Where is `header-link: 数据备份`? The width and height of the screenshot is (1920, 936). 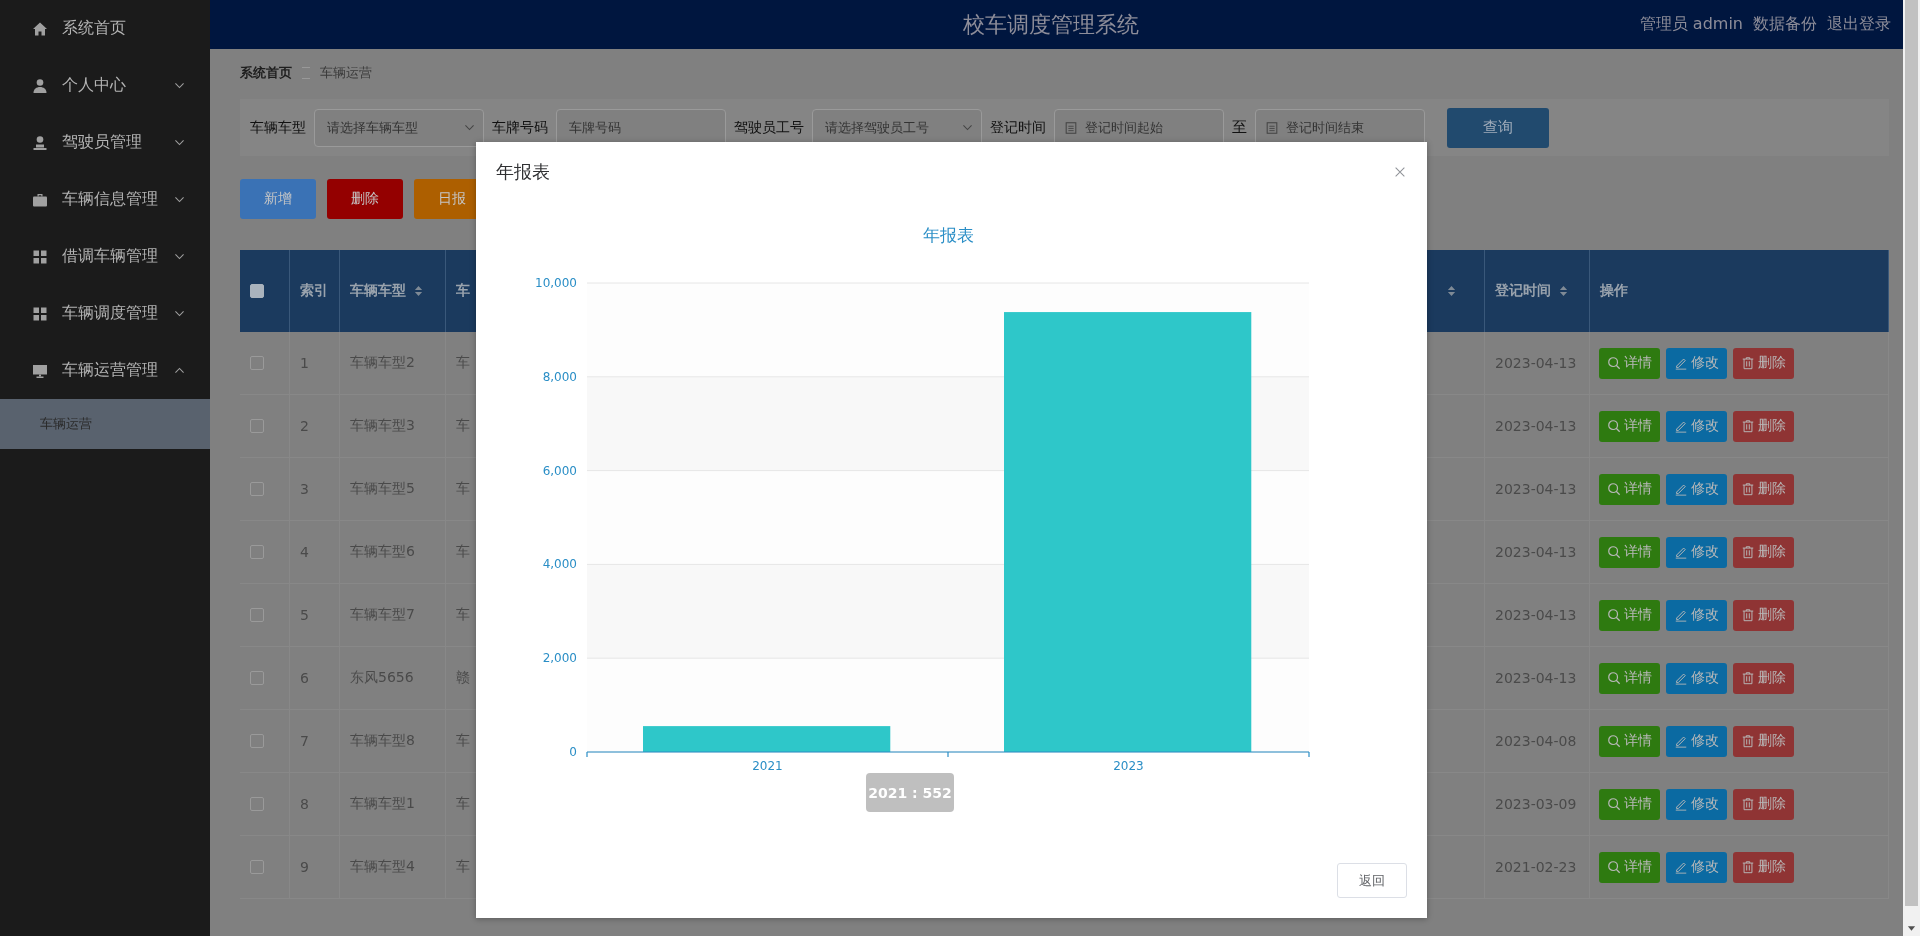
header-link: 数据备份 is located at coordinates (1785, 24).